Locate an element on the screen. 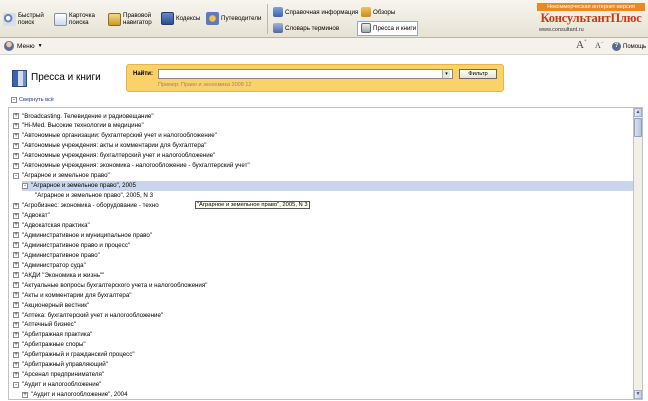  tree-row-label: "Административное и муниципальное право" is located at coordinates (87, 235).